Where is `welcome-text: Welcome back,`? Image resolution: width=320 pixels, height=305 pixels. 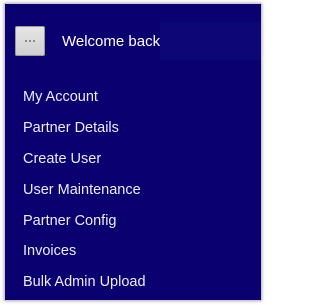
welcome-text: Welcome back, is located at coordinates (113, 41).